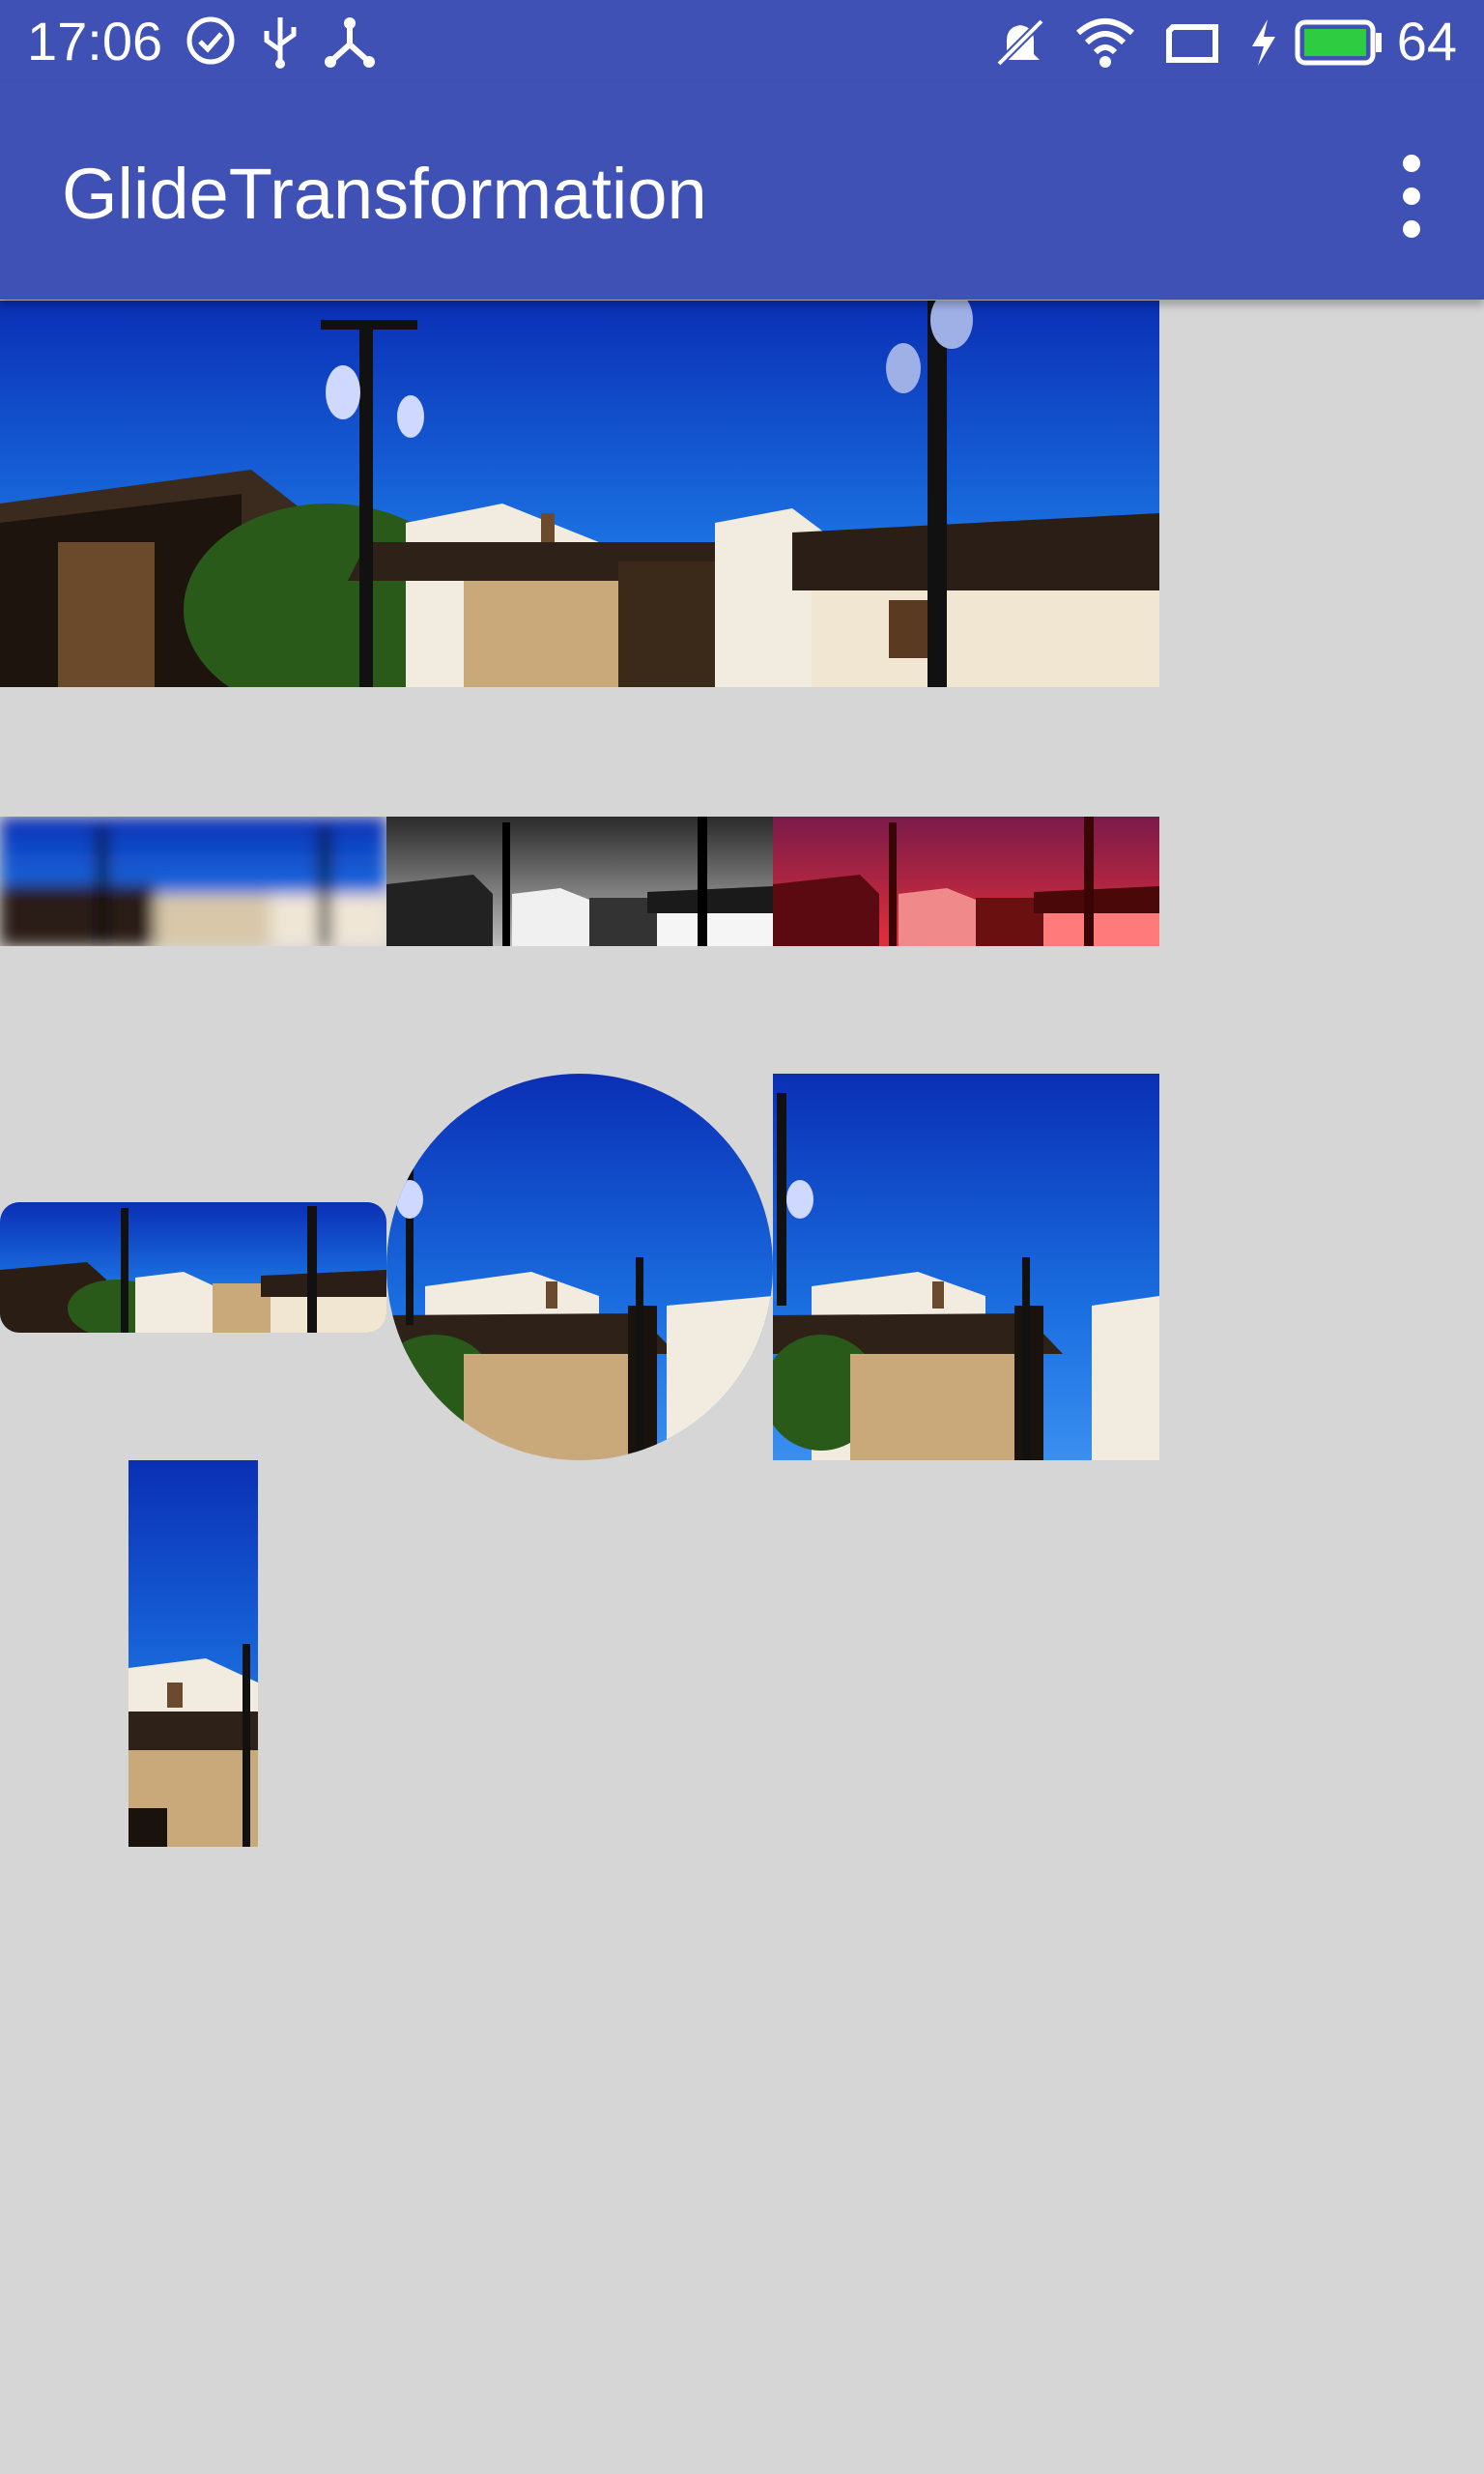  What do you see at coordinates (966, 1267) in the screenshot?
I see `crop-square-image` at bounding box center [966, 1267].